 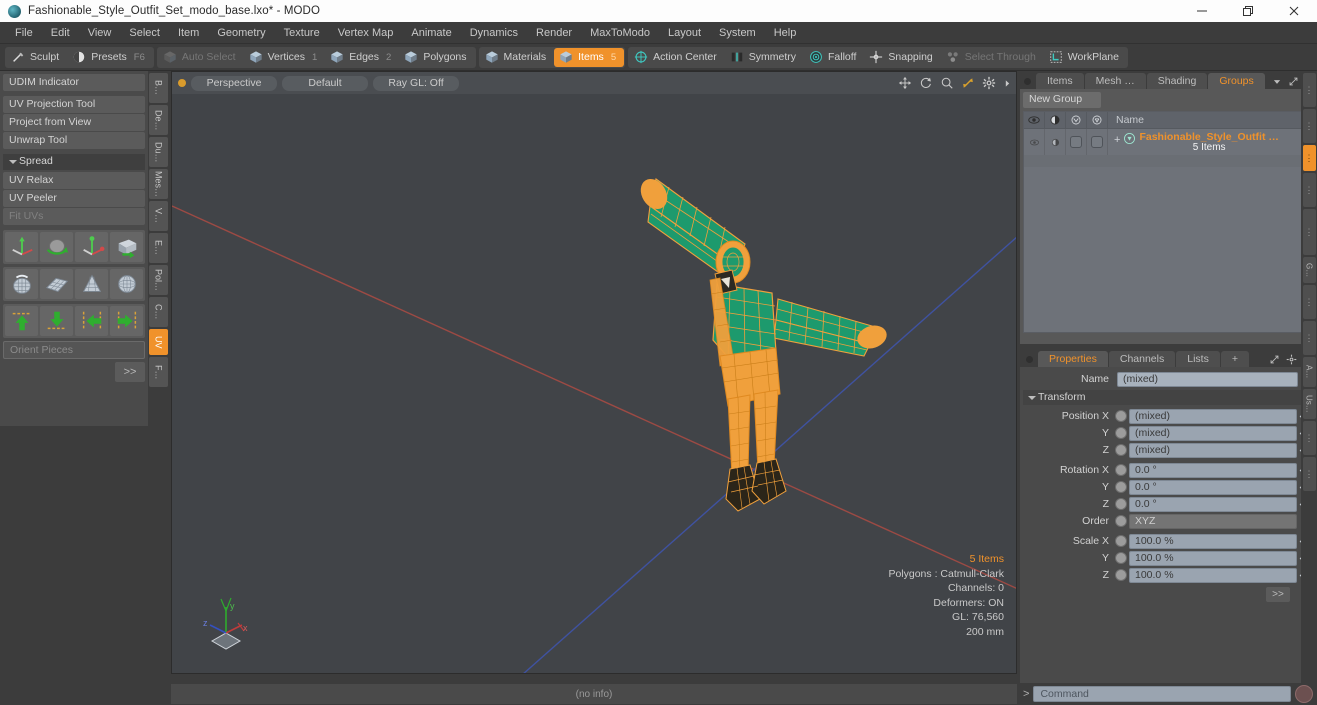 I want to click on menu-item-select: Select, so click(x=144, y=33).